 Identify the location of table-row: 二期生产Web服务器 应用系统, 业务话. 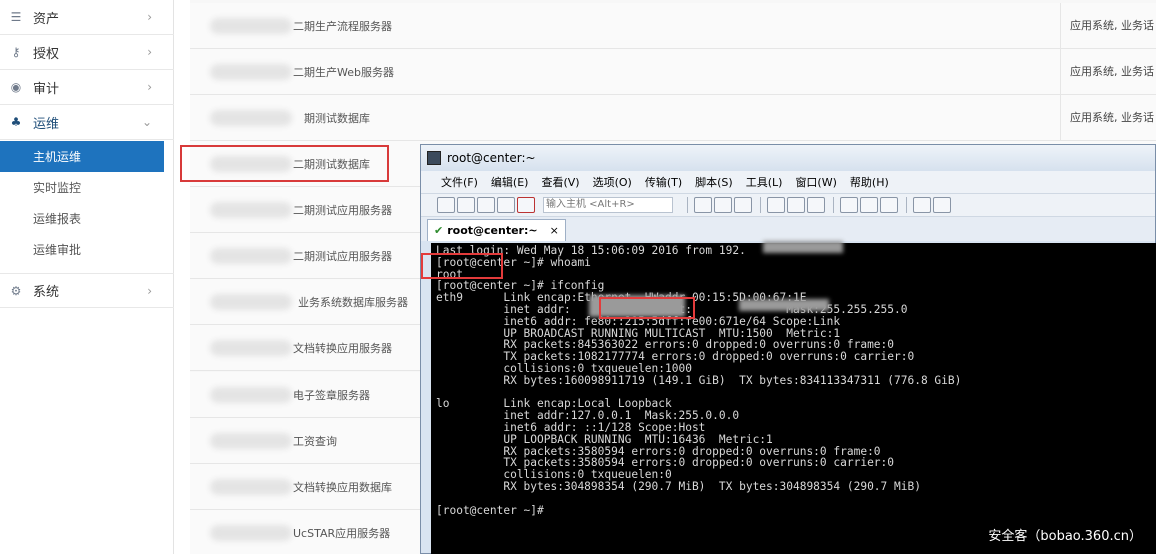
(673, 72).